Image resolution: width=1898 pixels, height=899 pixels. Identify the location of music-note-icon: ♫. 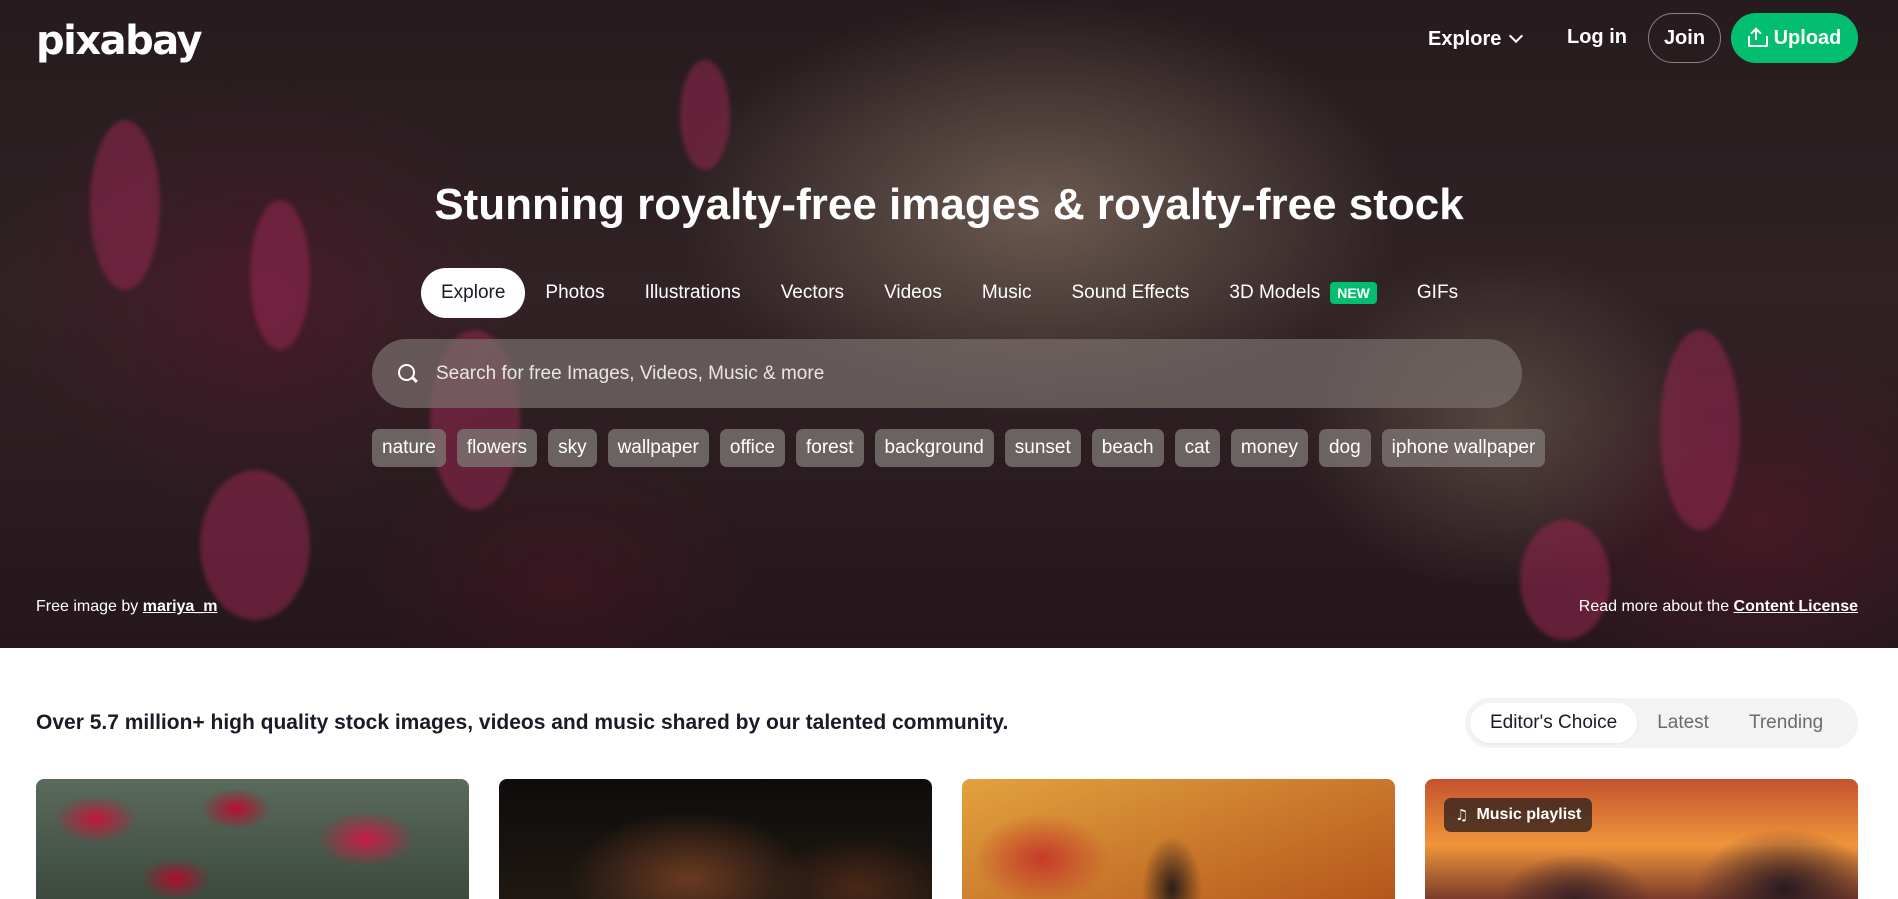
(1462, 815).